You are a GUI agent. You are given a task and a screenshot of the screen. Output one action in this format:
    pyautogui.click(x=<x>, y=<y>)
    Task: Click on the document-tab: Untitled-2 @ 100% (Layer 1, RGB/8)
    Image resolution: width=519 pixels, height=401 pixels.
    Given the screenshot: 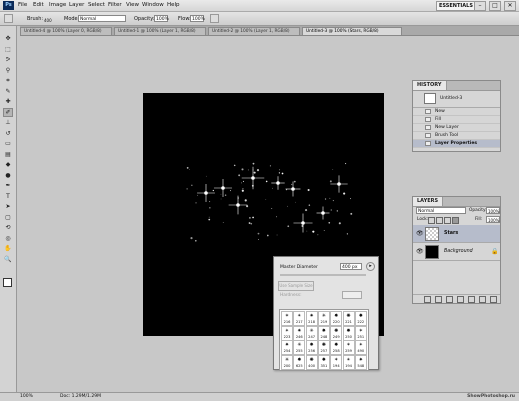 What is the action you would take?
    pyautogui.click(x=254, y=31)
    